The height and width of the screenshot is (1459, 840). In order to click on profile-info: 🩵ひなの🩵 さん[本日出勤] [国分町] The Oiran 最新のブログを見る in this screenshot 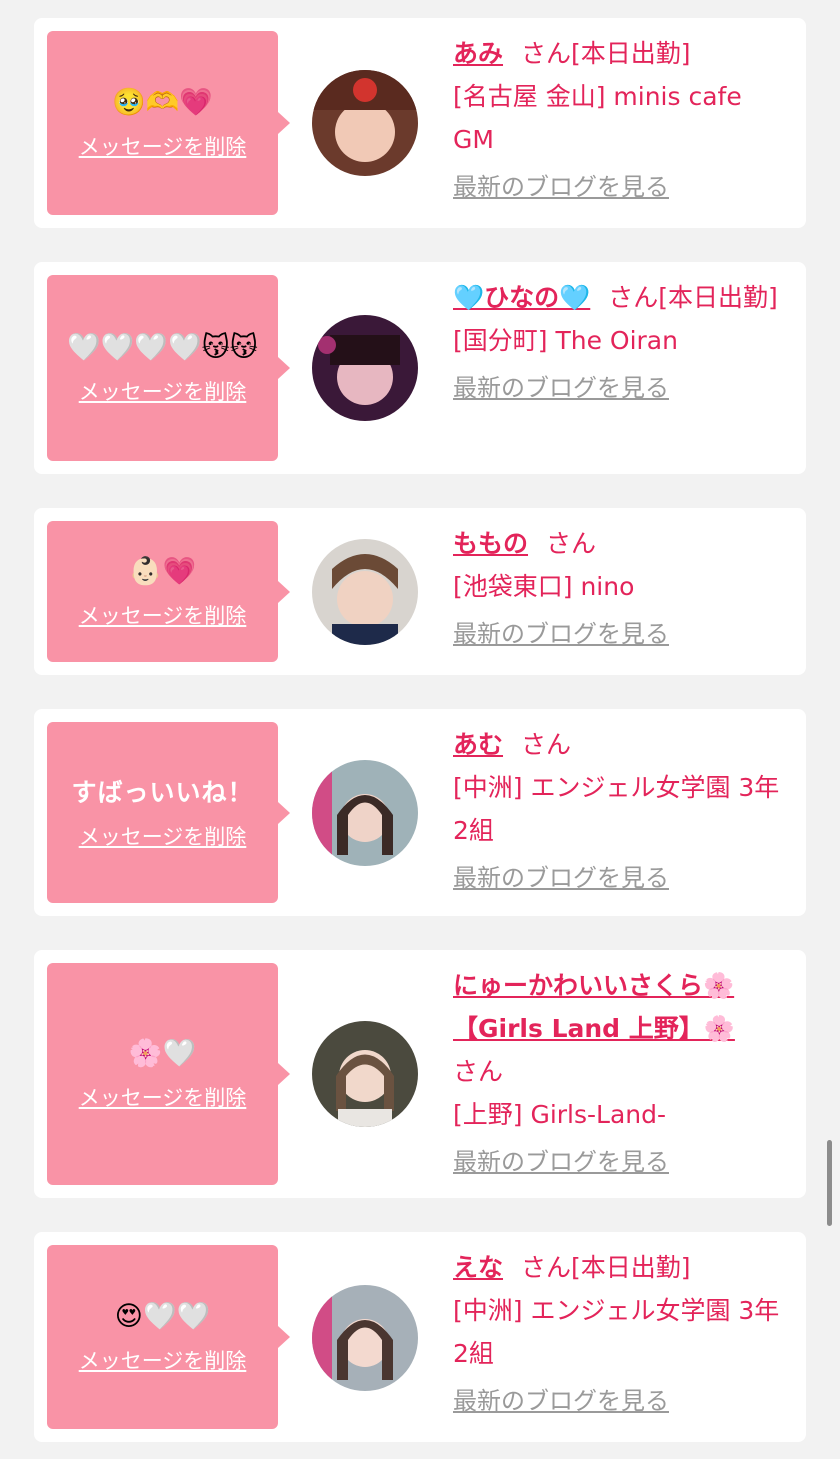, I will do `click(621, 341)`.